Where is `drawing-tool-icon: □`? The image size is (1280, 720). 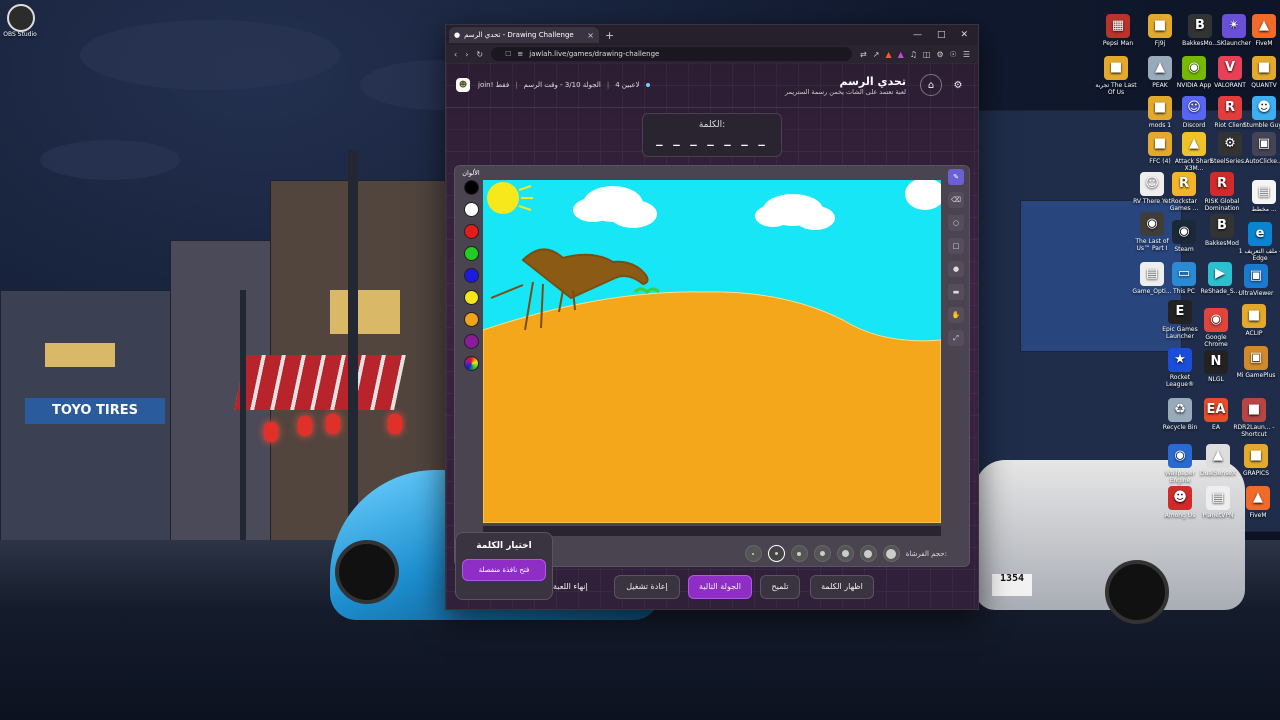
drawing-tool-icon: □ is located at coordinates (956, 246).